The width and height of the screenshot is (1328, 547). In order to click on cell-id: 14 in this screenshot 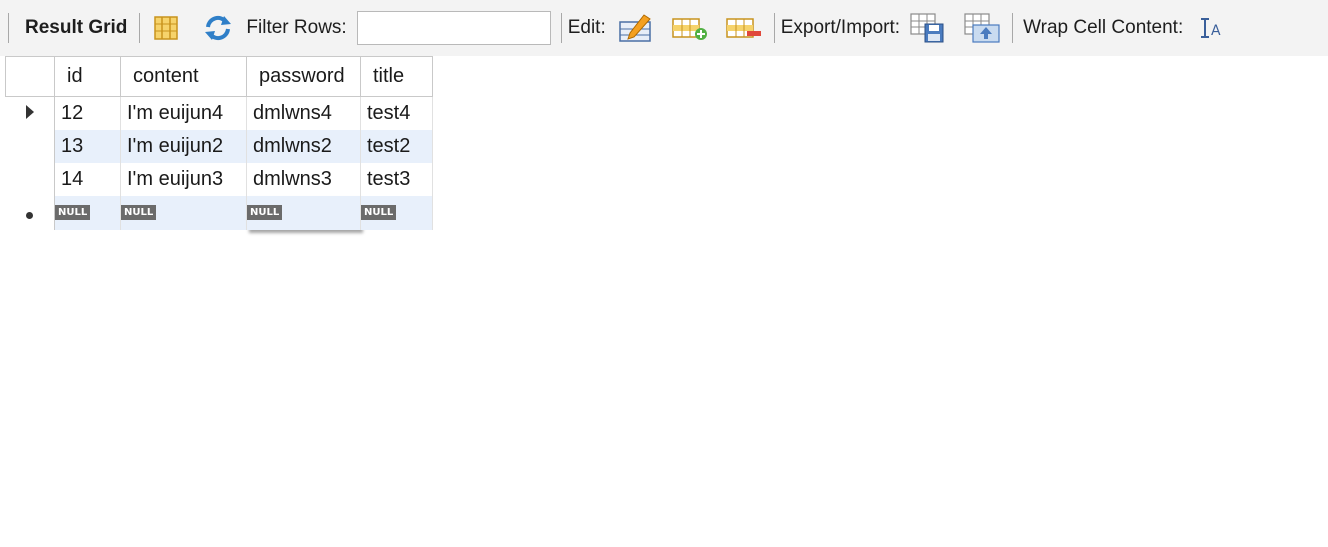, I will do `click(87, 179)`.